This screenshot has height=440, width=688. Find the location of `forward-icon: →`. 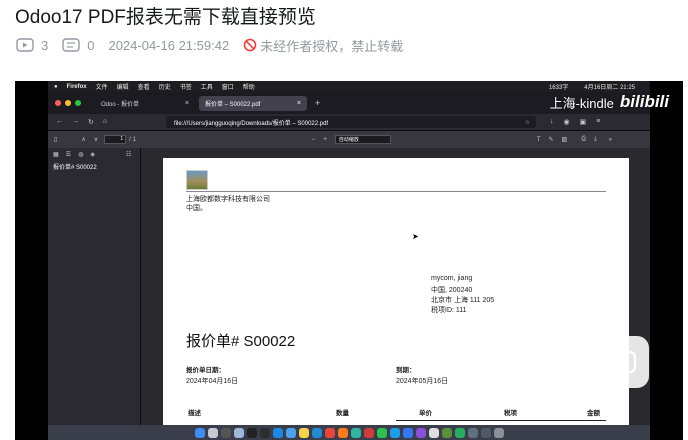

forward-icon: → is located at coordinates (75, 121).